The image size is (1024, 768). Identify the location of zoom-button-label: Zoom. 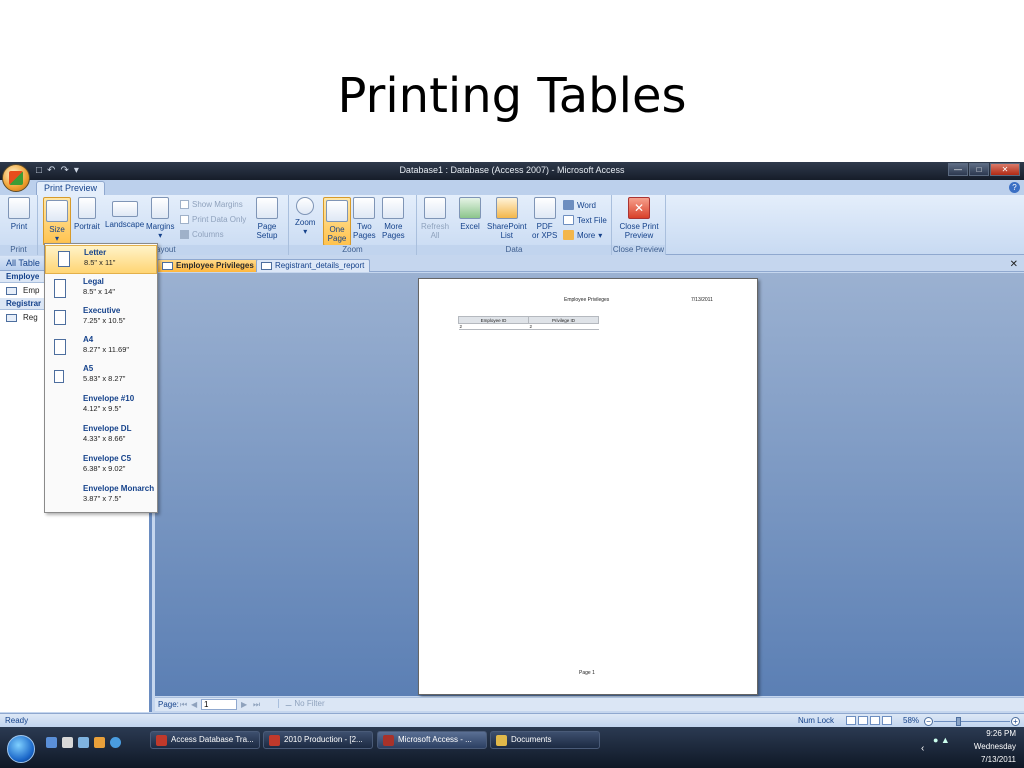
(305, 222).